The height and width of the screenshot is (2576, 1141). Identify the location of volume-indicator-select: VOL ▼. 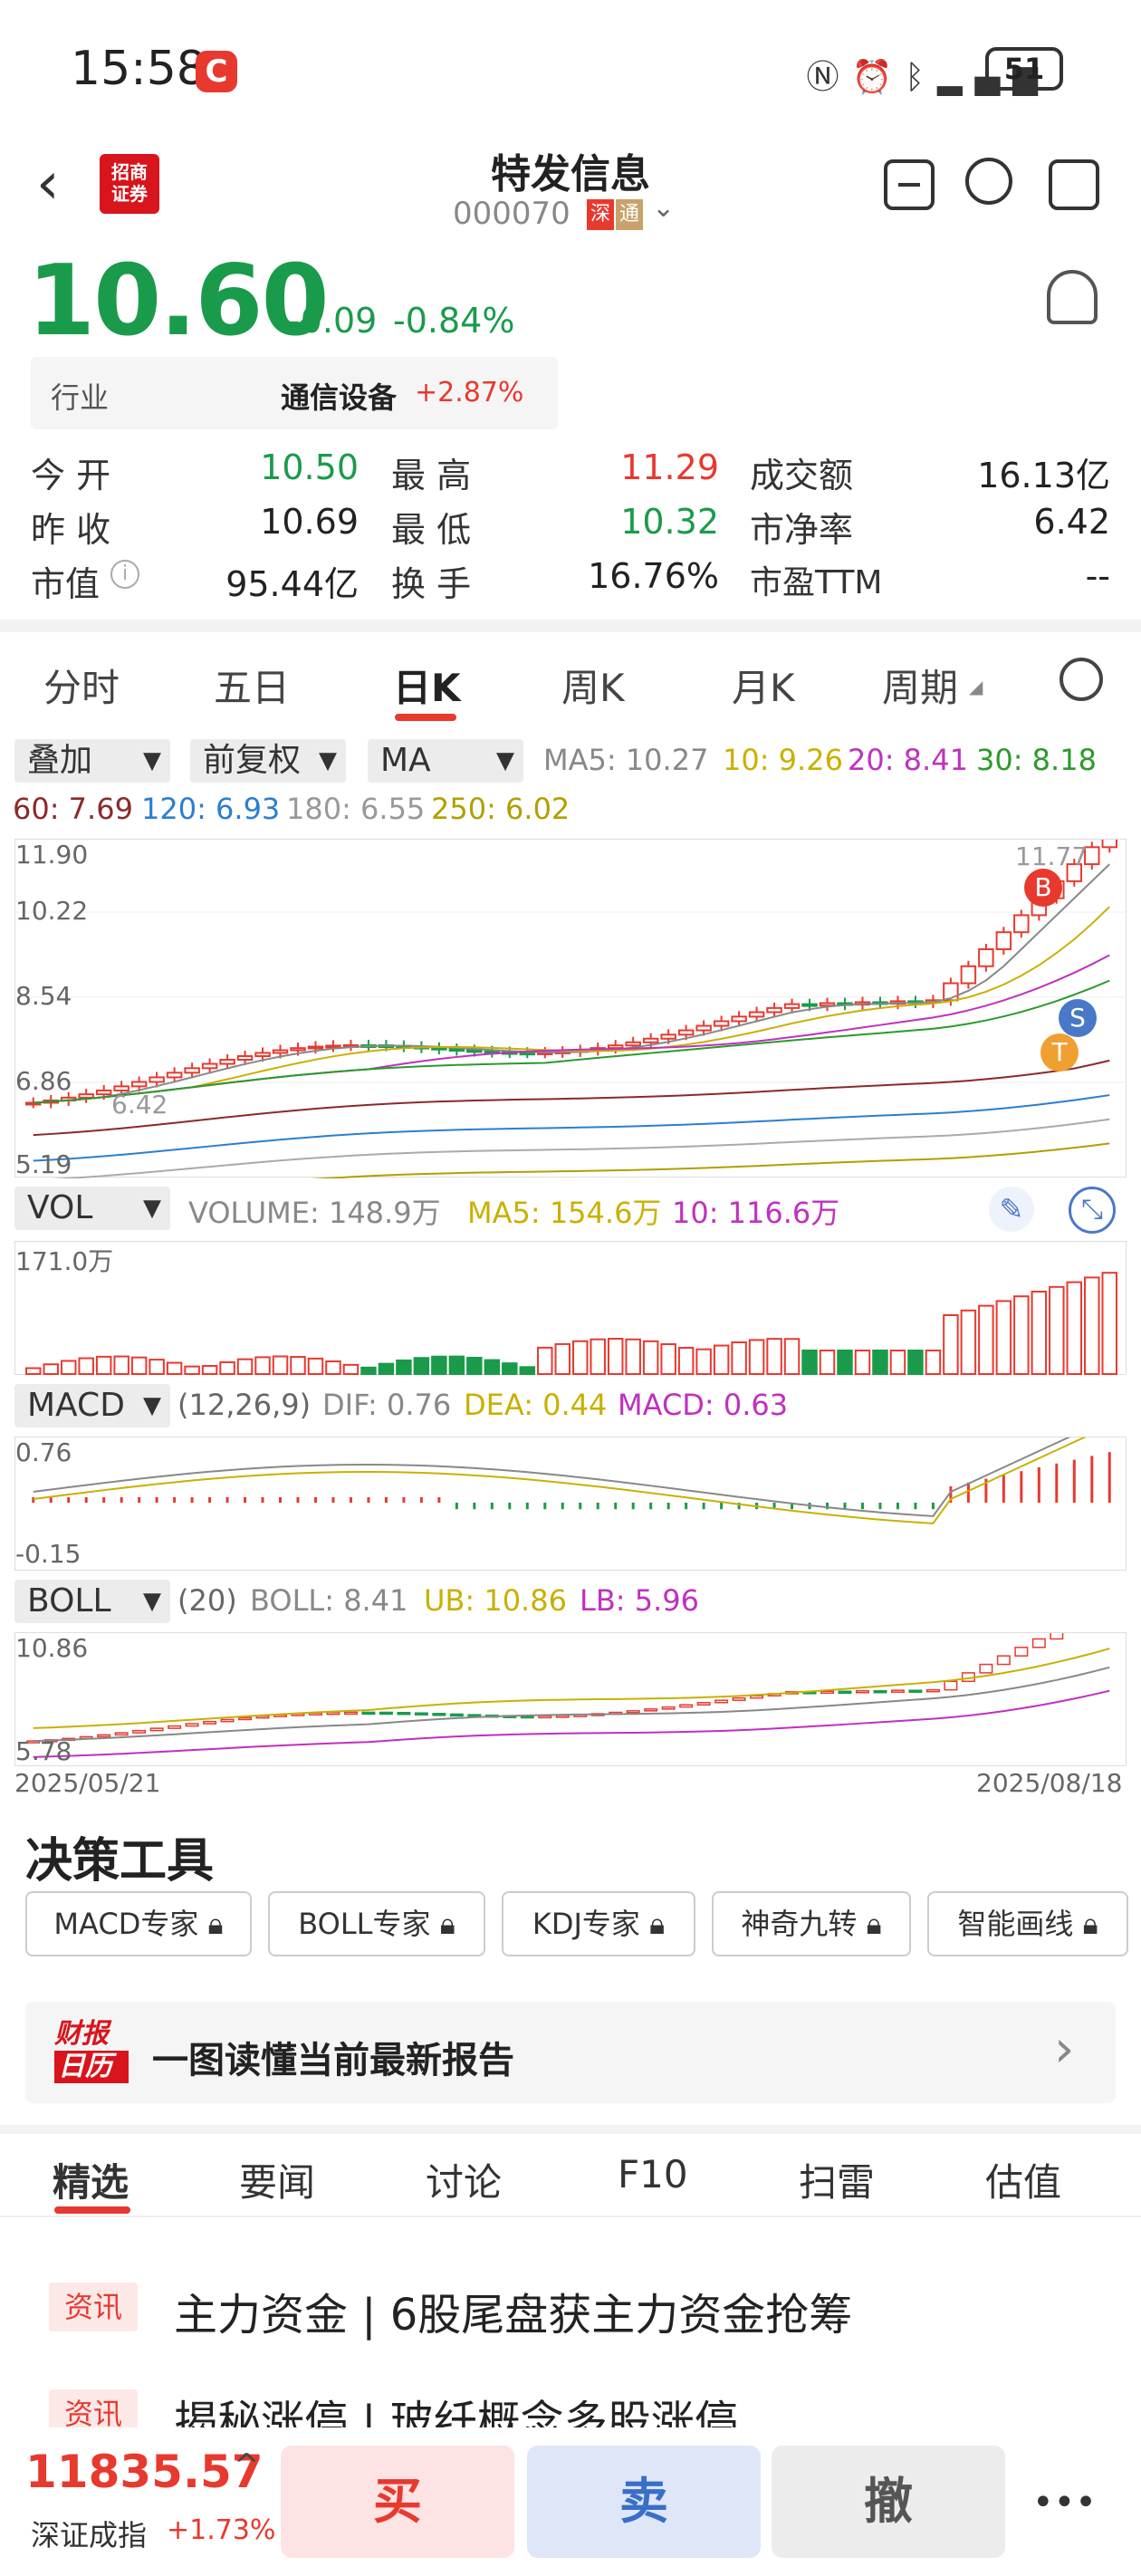
(92, 1208).